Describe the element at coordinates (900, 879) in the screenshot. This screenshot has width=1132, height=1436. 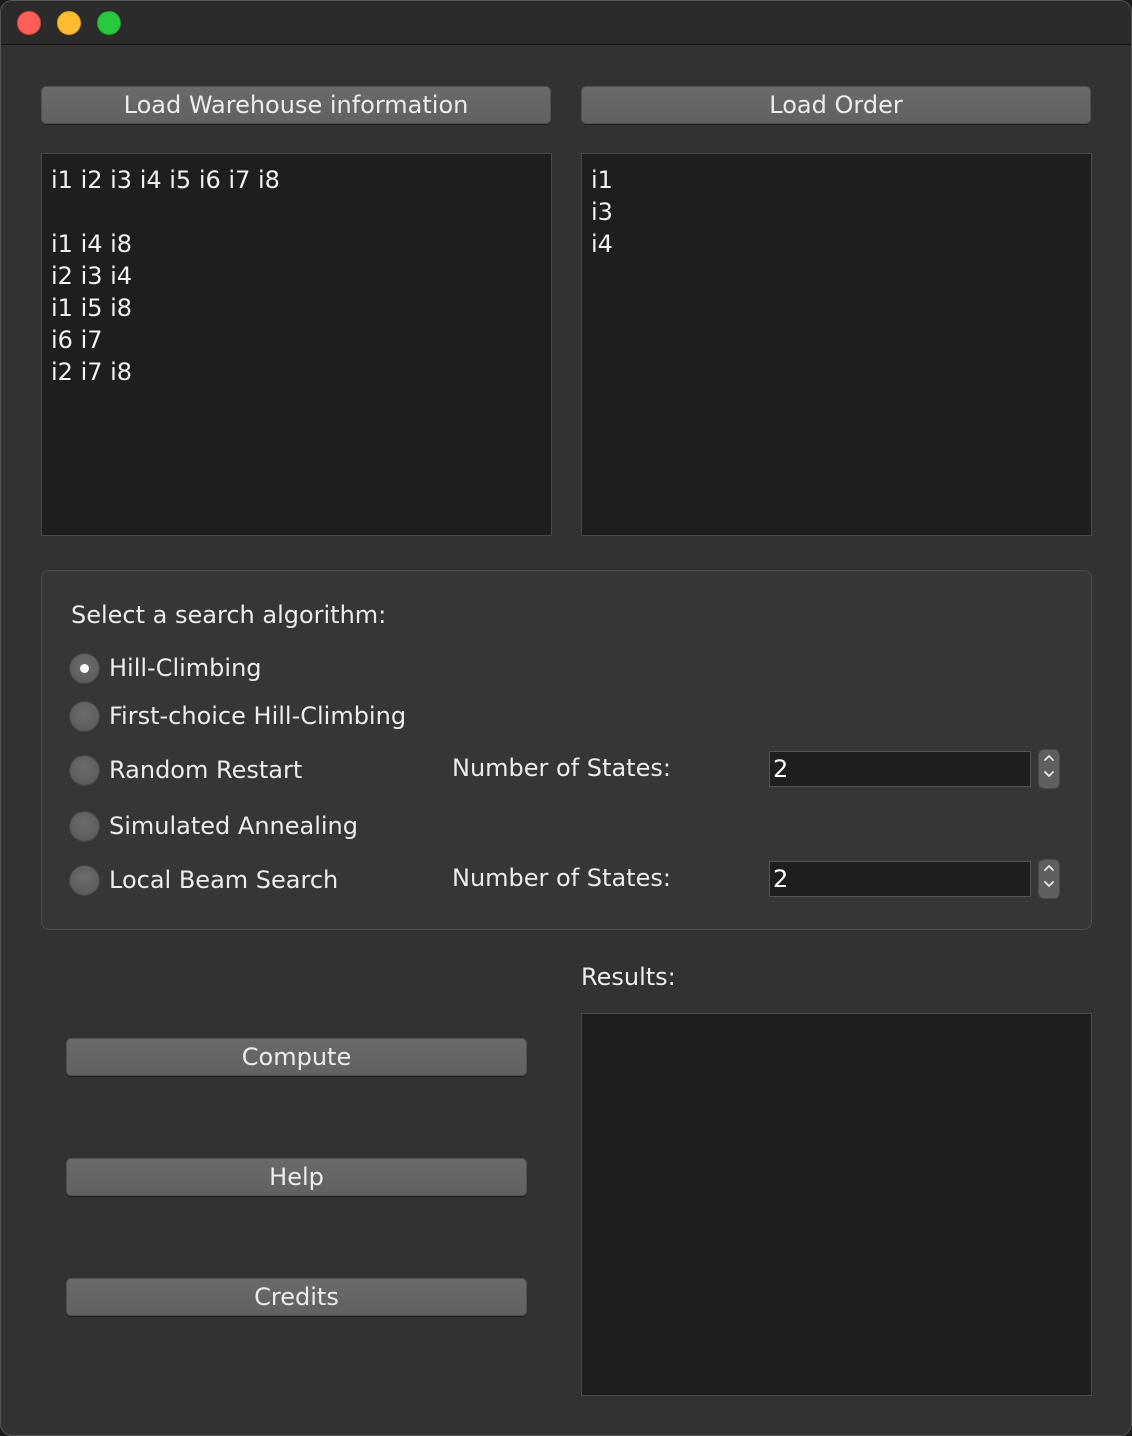
I see `beam-states-input: 2` at that location.